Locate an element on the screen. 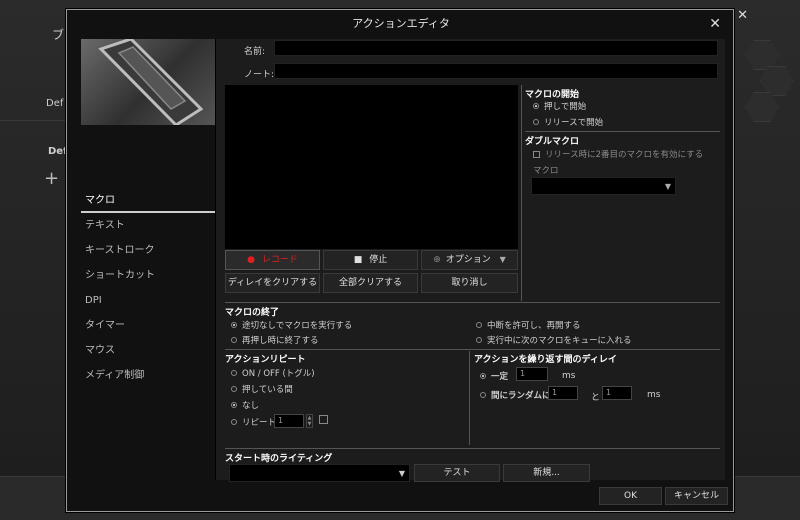  repeat-delay-random-option: 間にランダムに is located at coordinates (515, 395).